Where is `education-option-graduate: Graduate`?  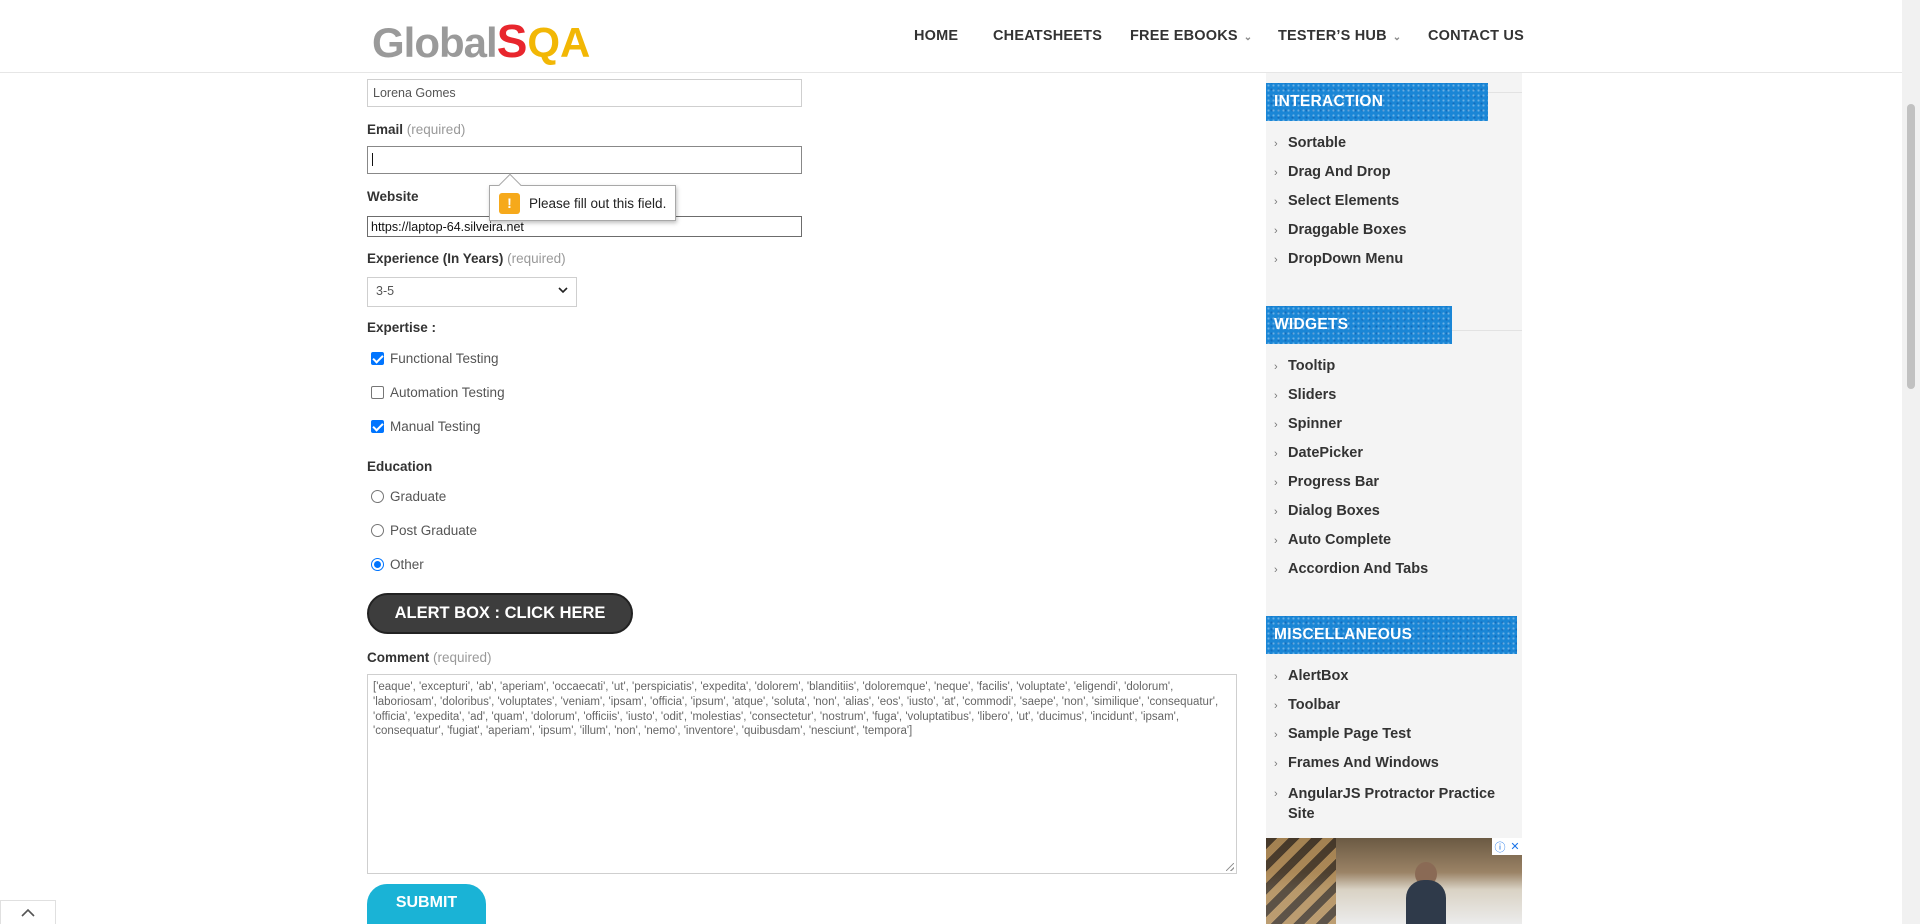 education-option-graduate: Graduate is located at coordinates (408, 496).